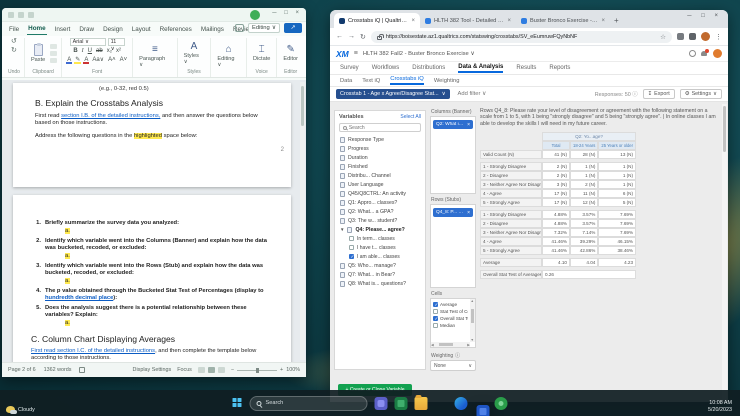  Describe the element at coordinates (380, 127) in the screenshot. I see `variable-search` at that location.